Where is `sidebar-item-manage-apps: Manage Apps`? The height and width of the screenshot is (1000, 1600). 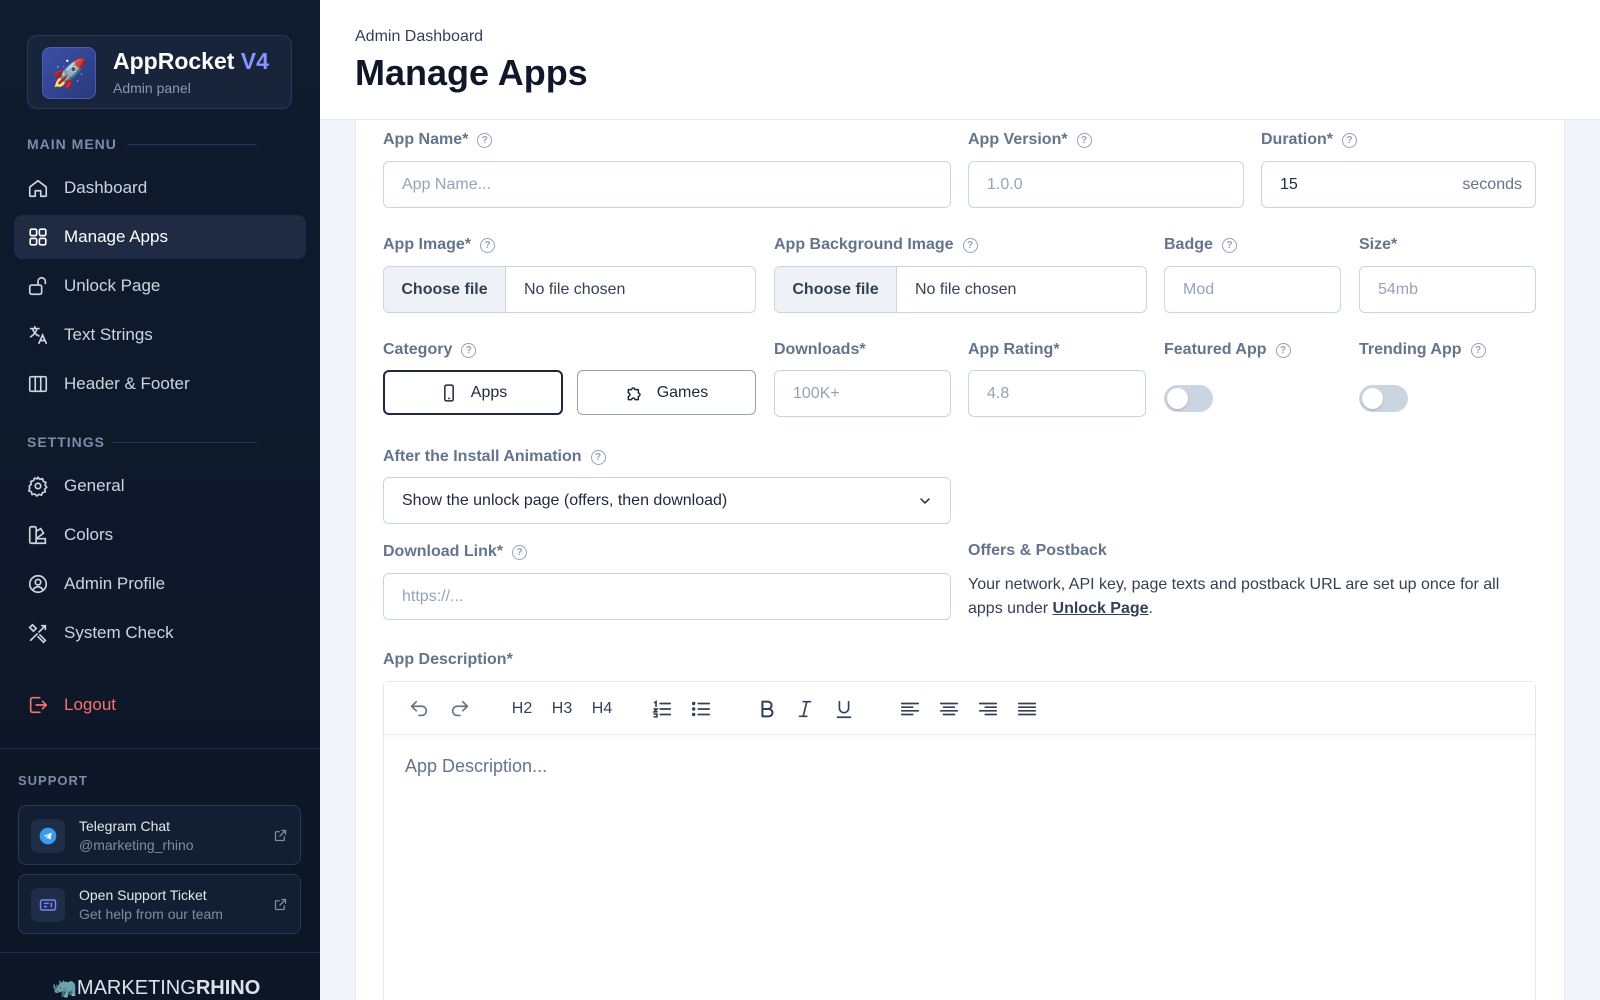 sidebar-item-manage-apps: Manage Apps is located at coordinates (160, 237).